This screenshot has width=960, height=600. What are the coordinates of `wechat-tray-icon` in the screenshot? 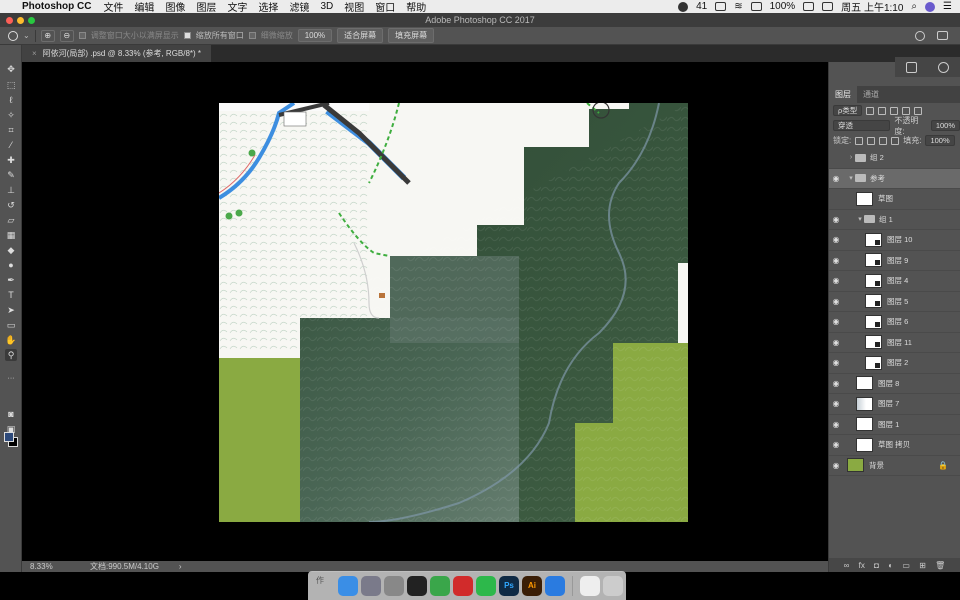 It's located at (683, 6).